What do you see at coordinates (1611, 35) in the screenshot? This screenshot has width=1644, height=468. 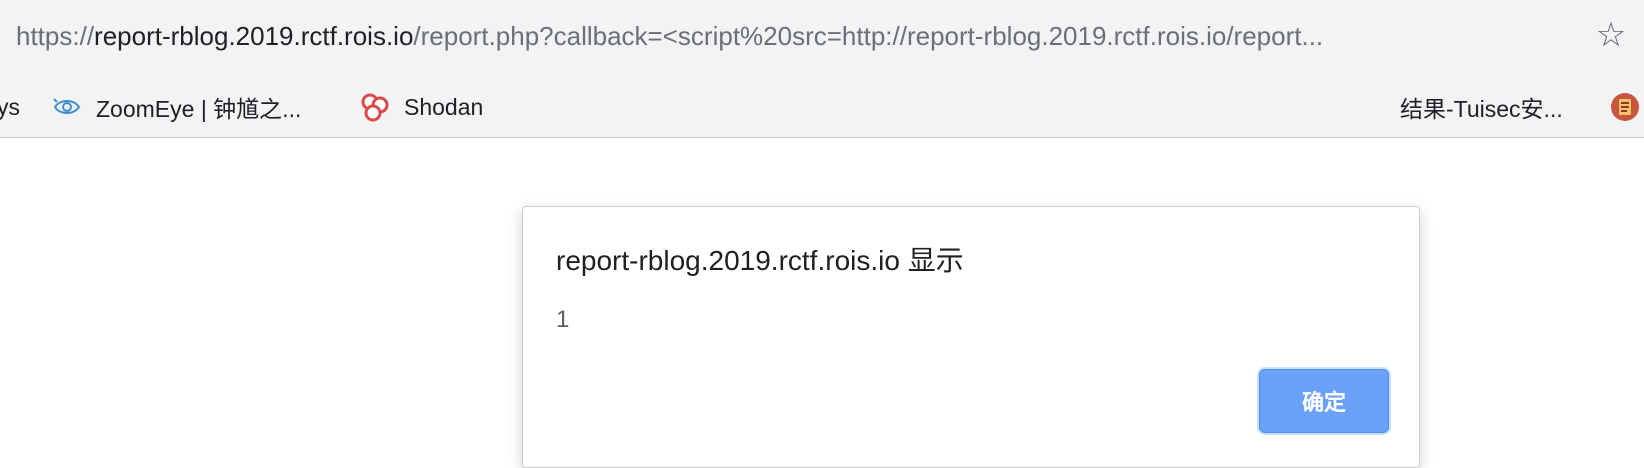 I see `bookmark-star-icon: ☆` at bounding box center [1611, 35].